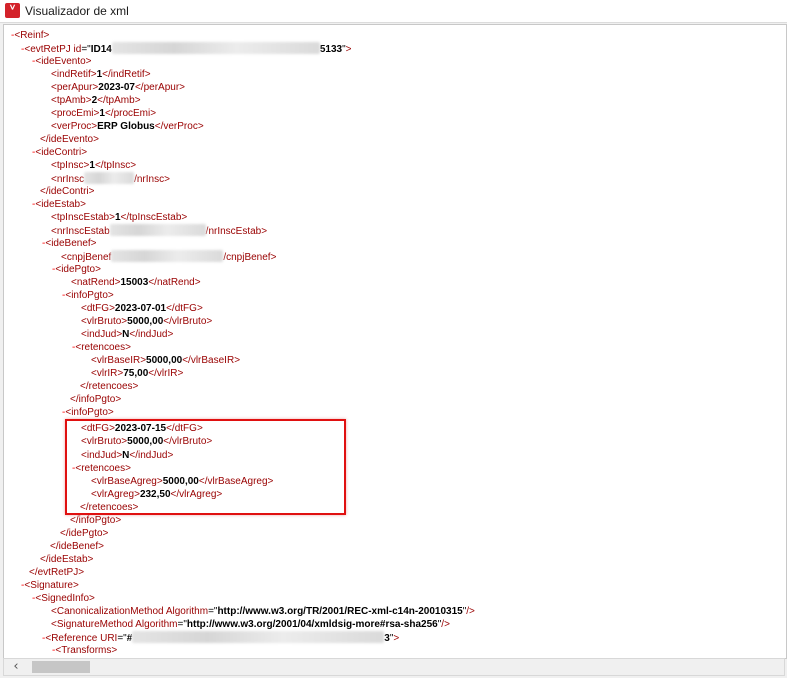  I want to click on xml-element-vlrbruto: <vlrBruto>5000,00</vlrBruto>, so click(147, 321).